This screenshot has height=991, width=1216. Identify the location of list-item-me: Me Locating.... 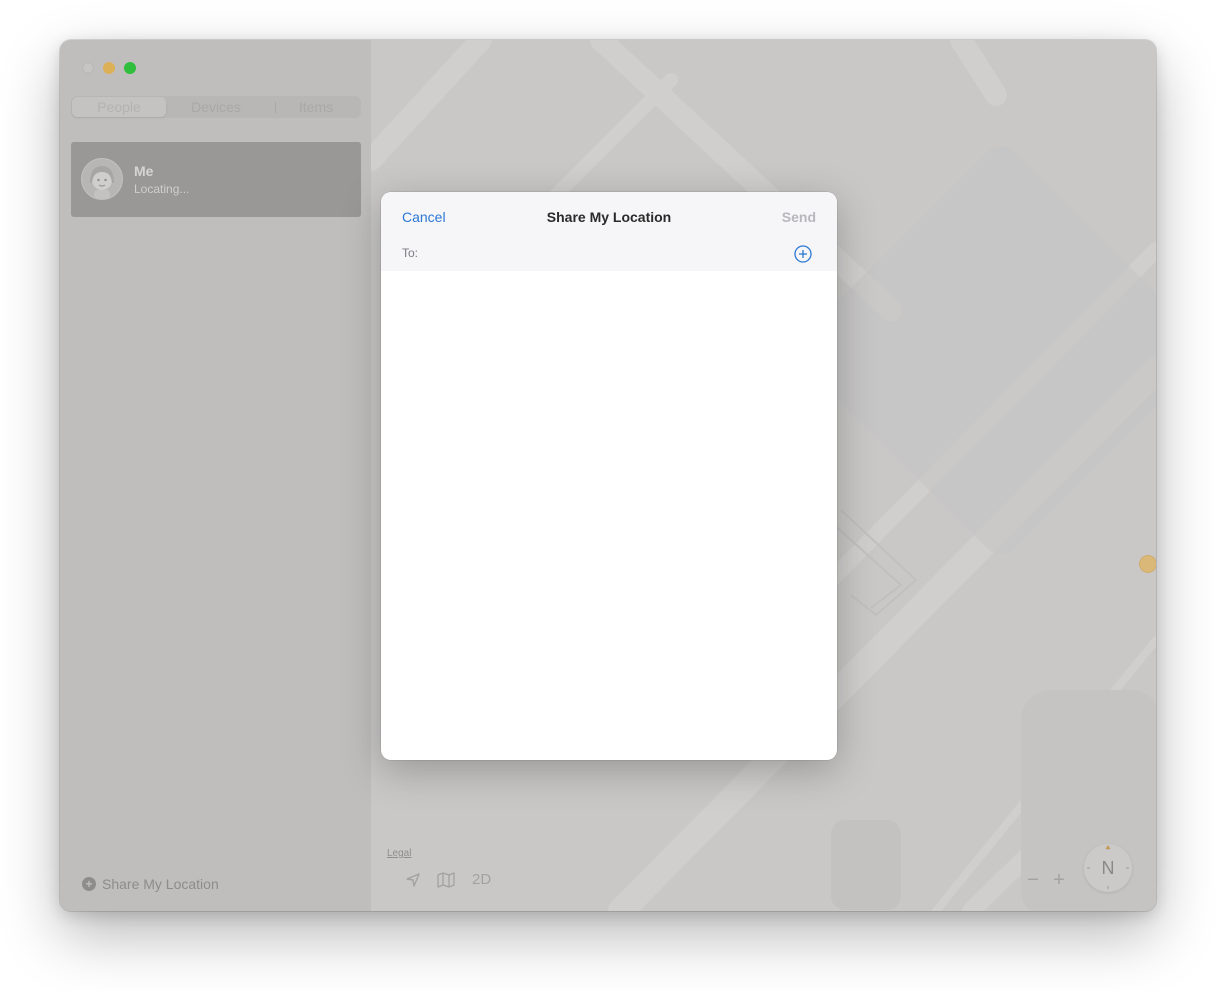
(216, 179).